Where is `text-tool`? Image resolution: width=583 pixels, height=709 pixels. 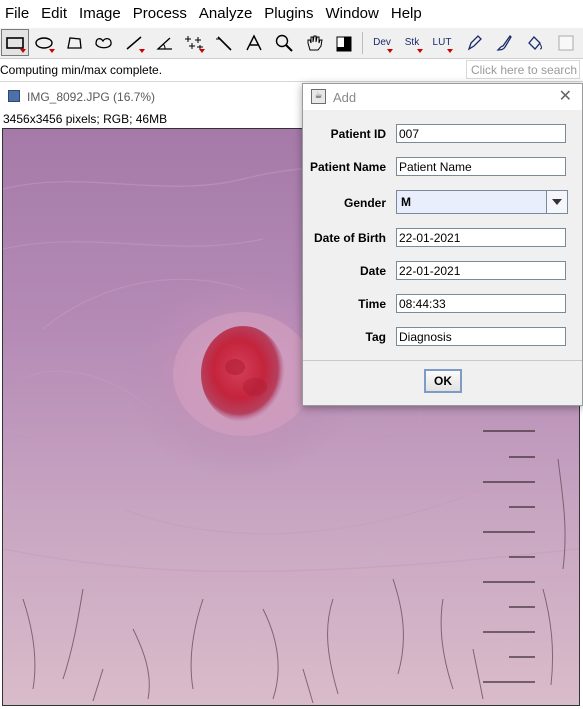
text-tool is located at coordinates (254, 42).